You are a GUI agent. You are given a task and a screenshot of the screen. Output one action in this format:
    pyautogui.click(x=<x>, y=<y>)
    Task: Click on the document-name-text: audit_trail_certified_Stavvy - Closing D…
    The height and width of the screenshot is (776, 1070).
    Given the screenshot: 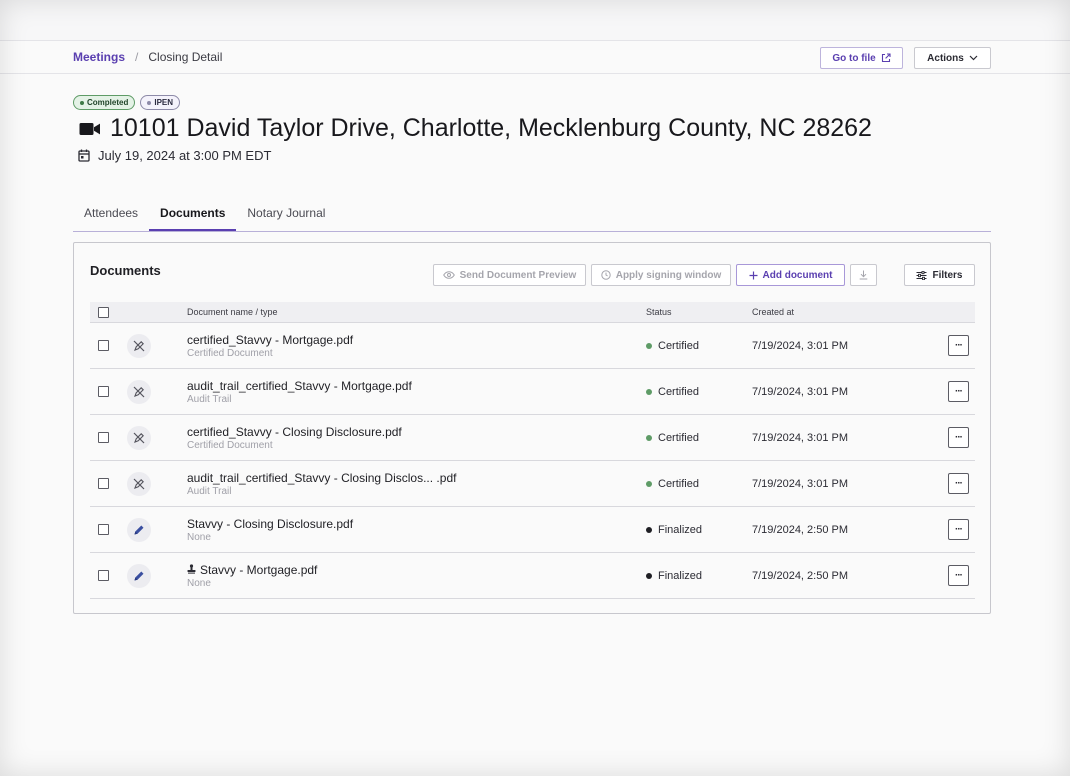 What is the action you would take?
    pyautogui.click(x=322, y=478)
    